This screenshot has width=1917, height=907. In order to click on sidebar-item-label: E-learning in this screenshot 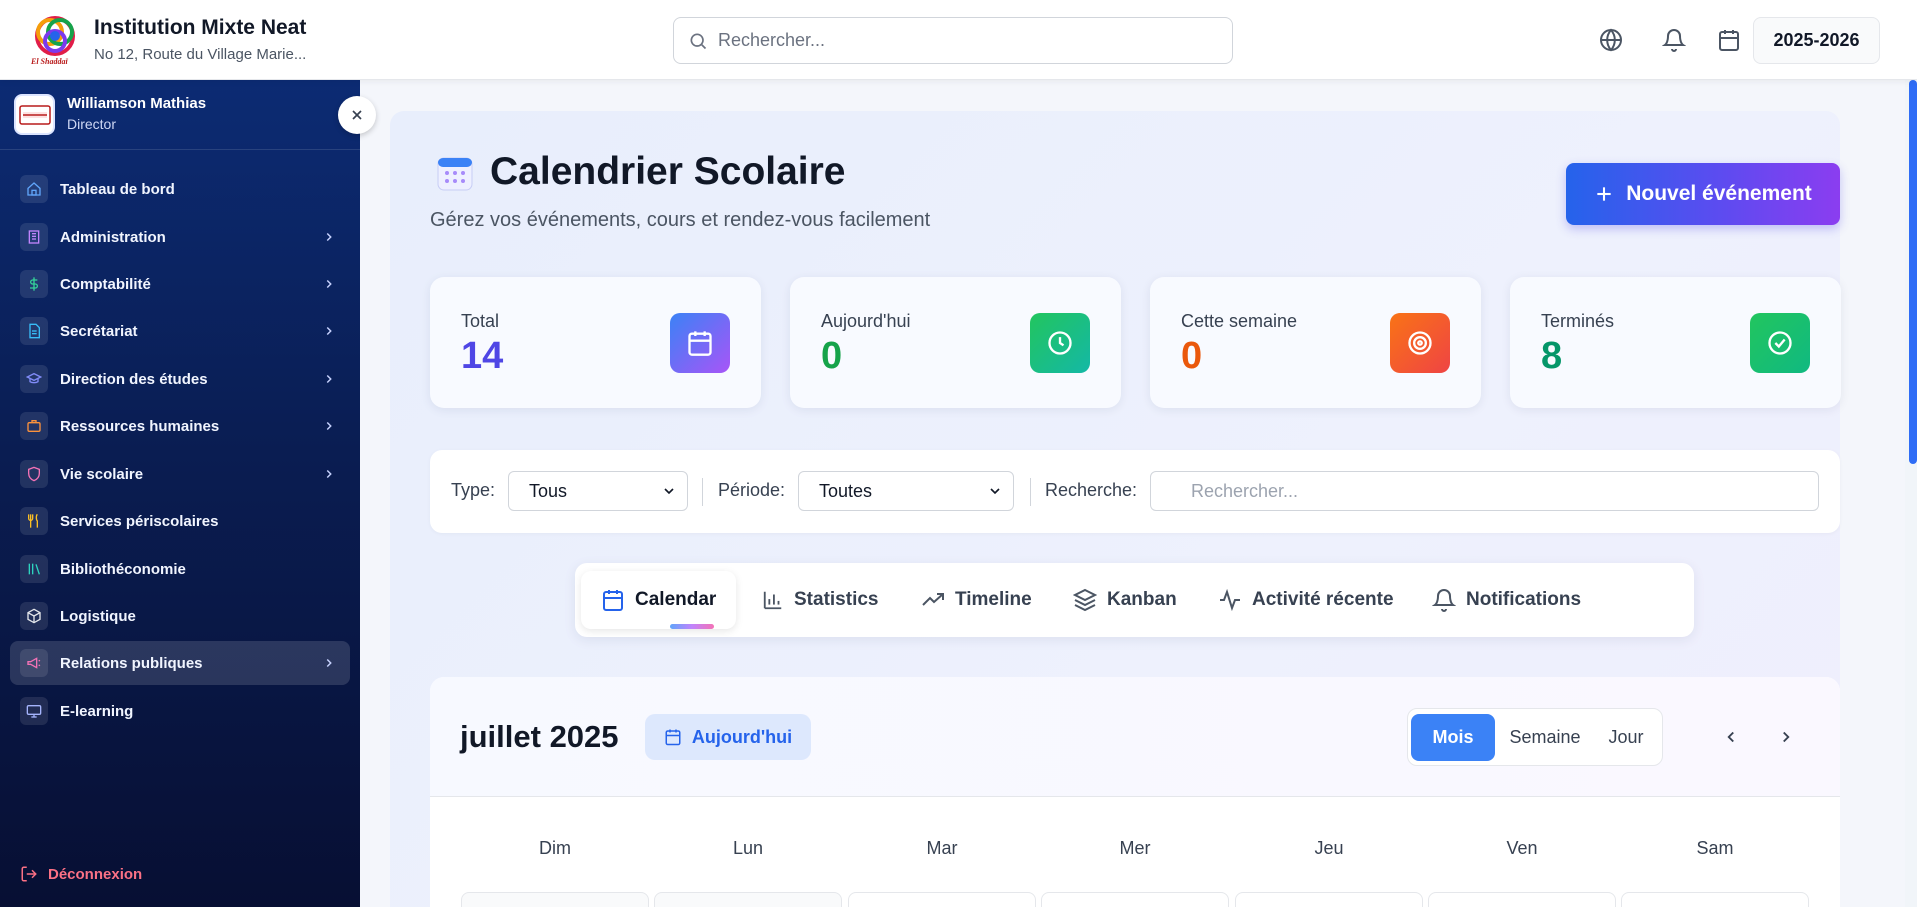, I will do `click(97, 711)`.